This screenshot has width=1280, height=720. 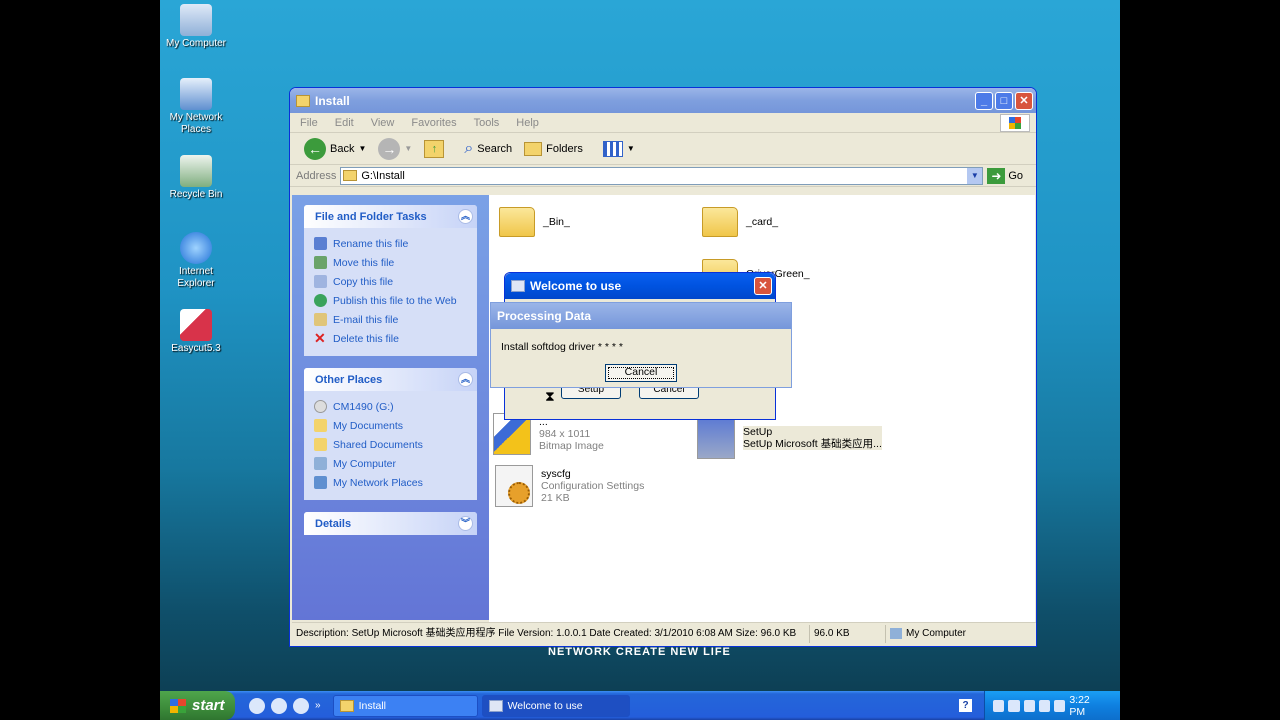 What do you see at coordinates (534, 222) in the screenshot?
I see `file-item-bin: _Bin_` at bounding box center [534, 222].